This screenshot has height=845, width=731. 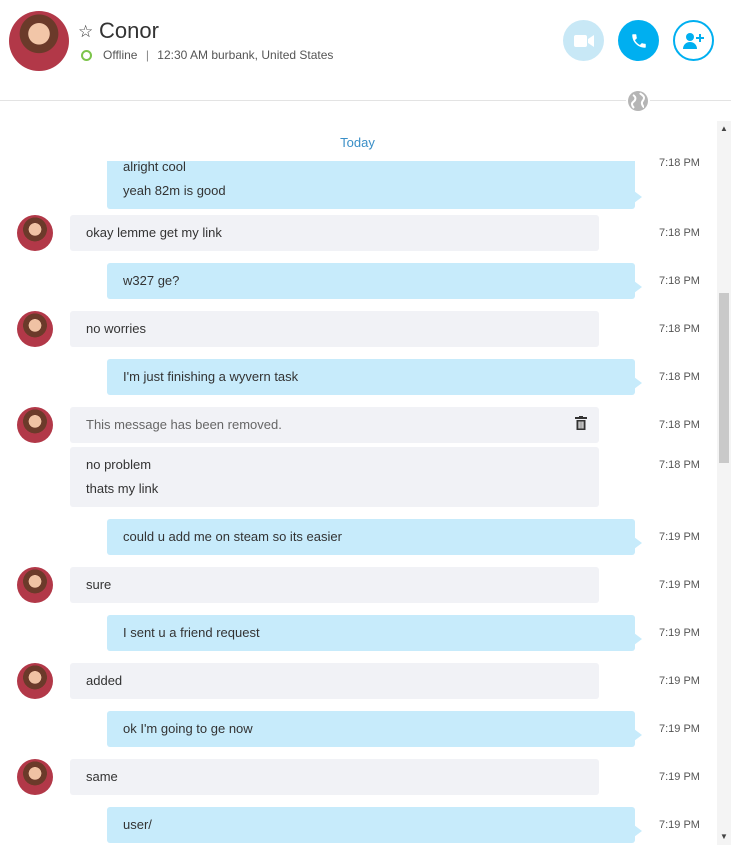 I want to click on message-text: could u add me on steam so its easier, so click(x=232, y=536).